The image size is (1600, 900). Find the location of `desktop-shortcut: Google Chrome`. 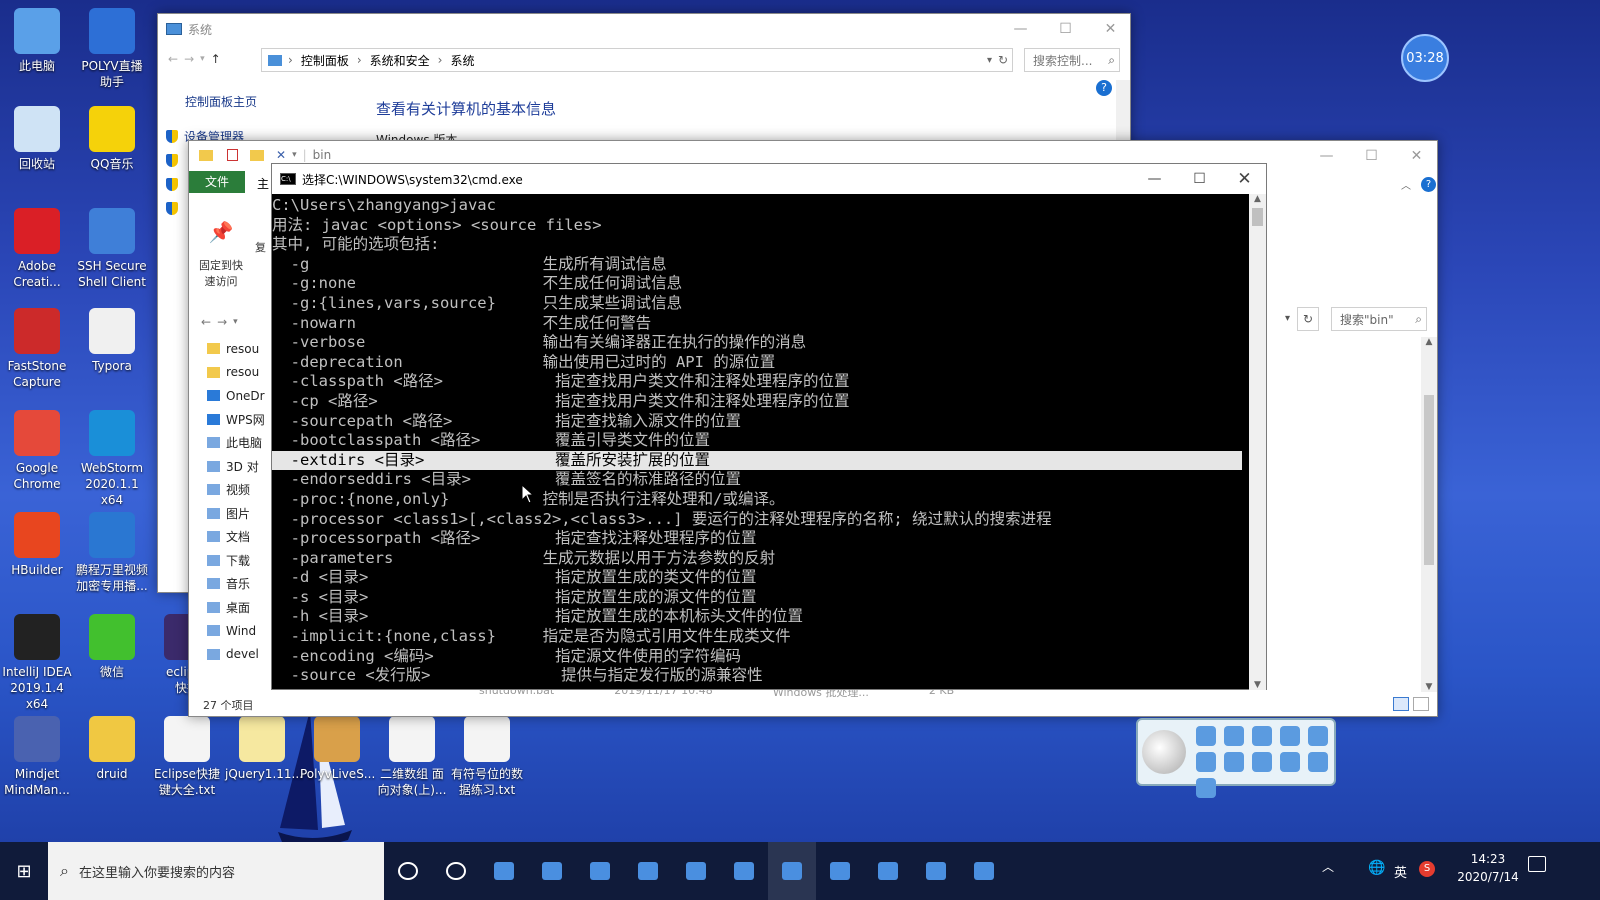

desktop-shortcut: Google Chrome is located at coordinates (37, 451).